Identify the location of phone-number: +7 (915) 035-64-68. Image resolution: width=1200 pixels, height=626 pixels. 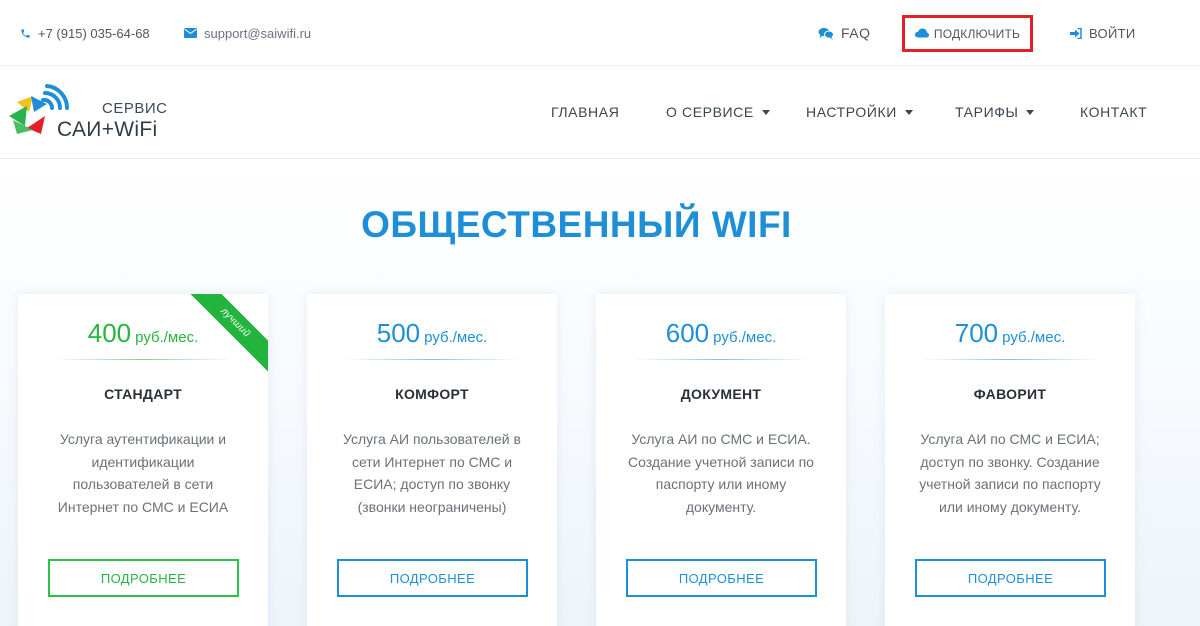
(94, 33).